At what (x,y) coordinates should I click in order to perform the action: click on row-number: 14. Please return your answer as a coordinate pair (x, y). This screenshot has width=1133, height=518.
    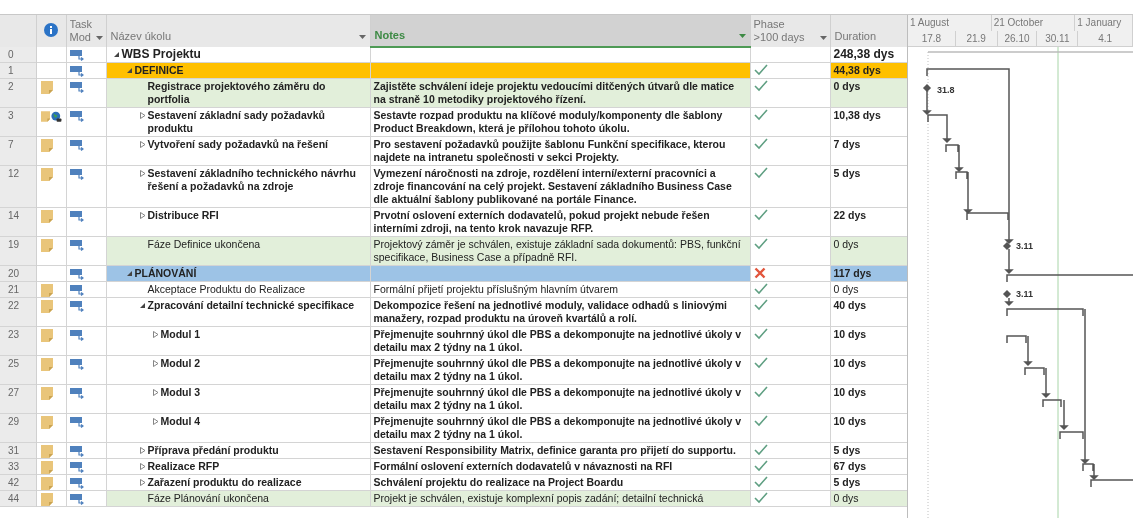
    Looking at the image, I should click on (18, 222).